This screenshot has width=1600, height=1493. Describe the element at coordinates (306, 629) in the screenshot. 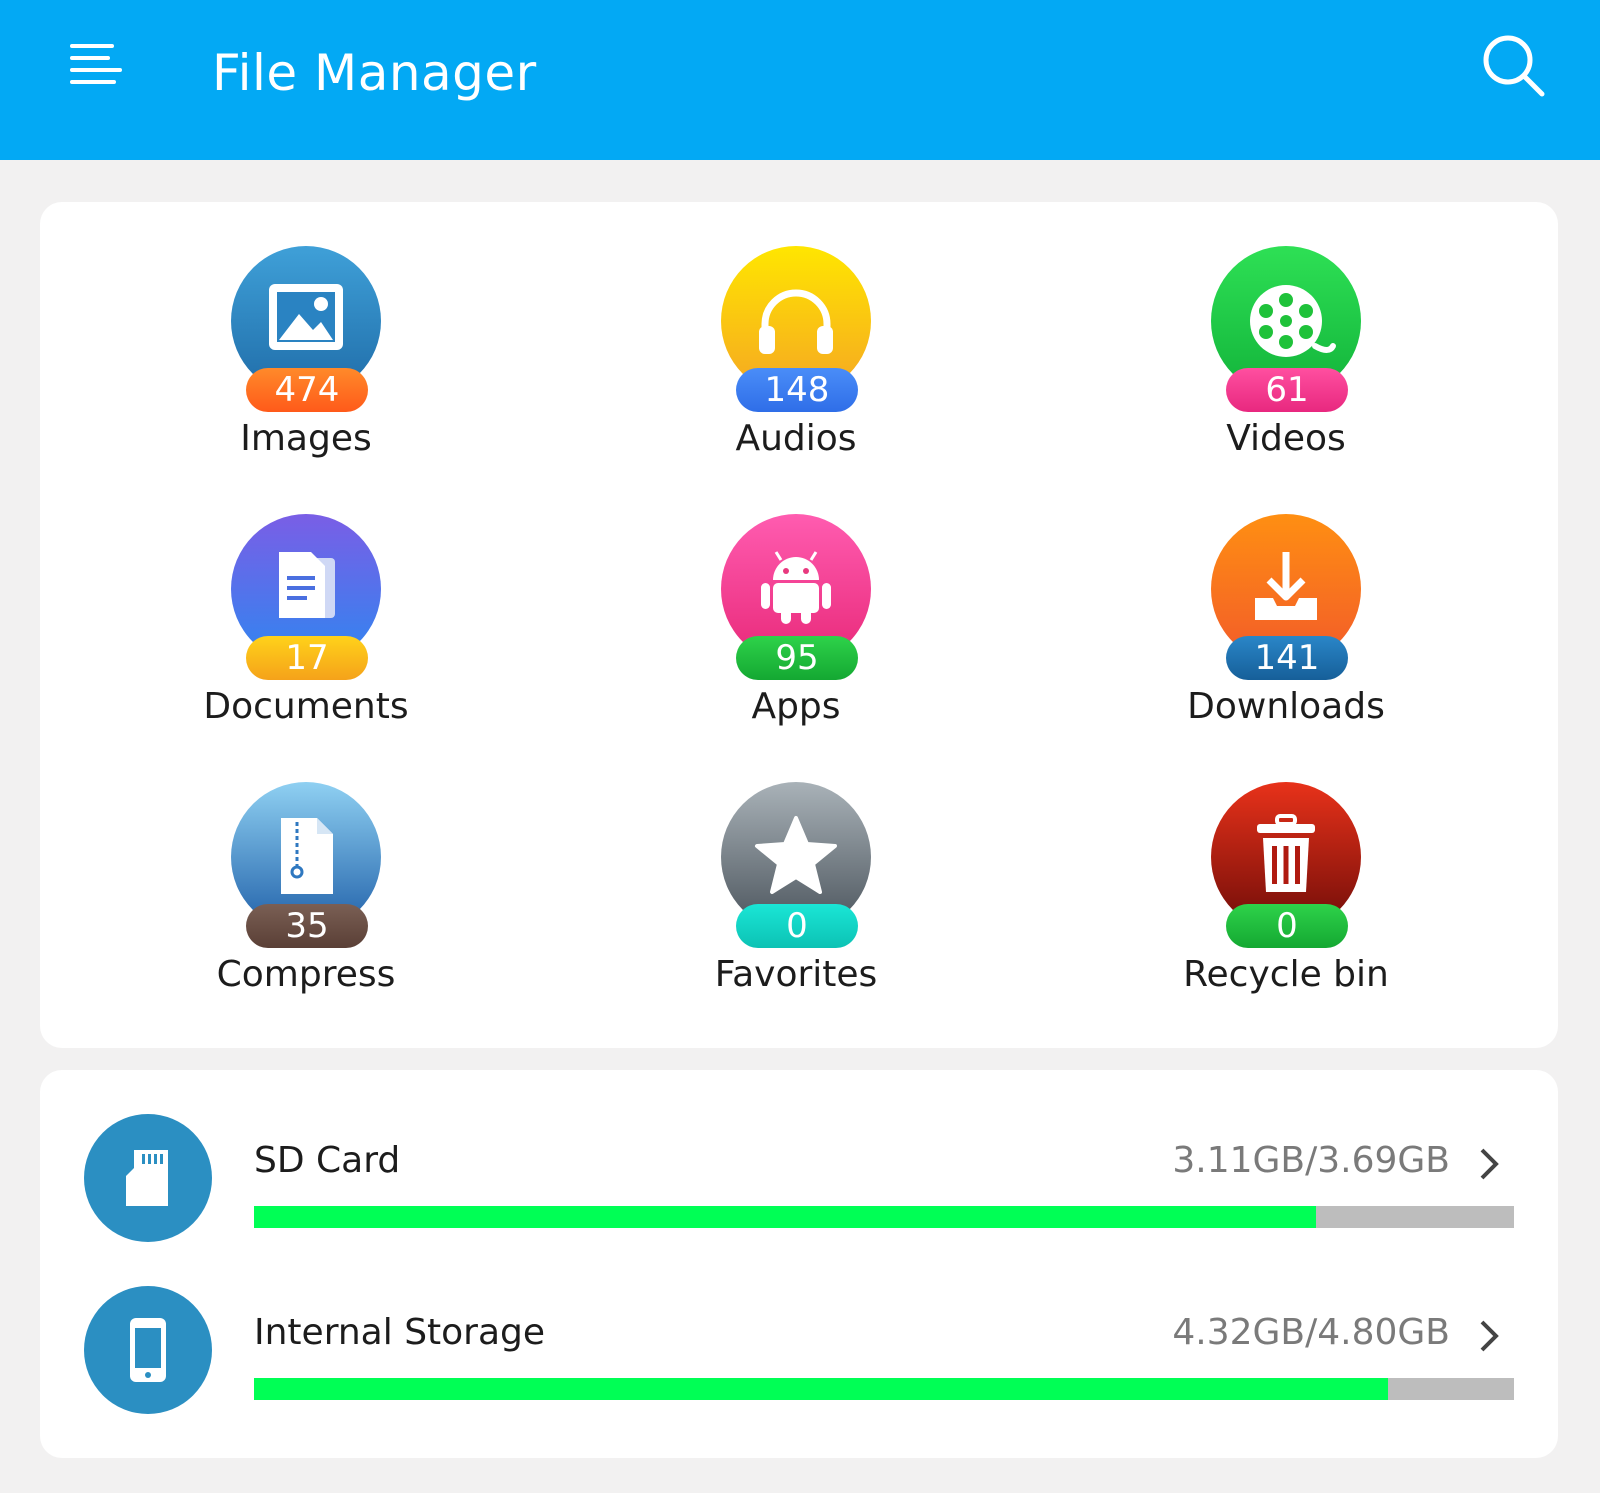

I see `category-documents: 17 Documents` at that location.